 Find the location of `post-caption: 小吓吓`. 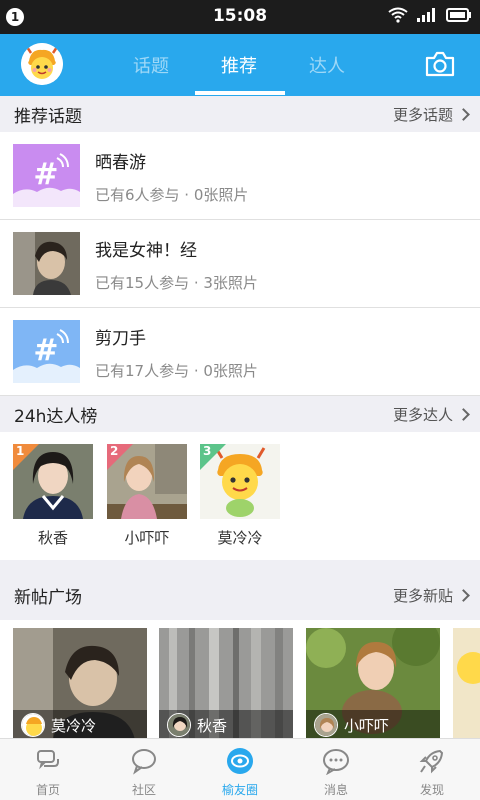

post-caption: 小吓吓 is located at coordinates (373, 724).